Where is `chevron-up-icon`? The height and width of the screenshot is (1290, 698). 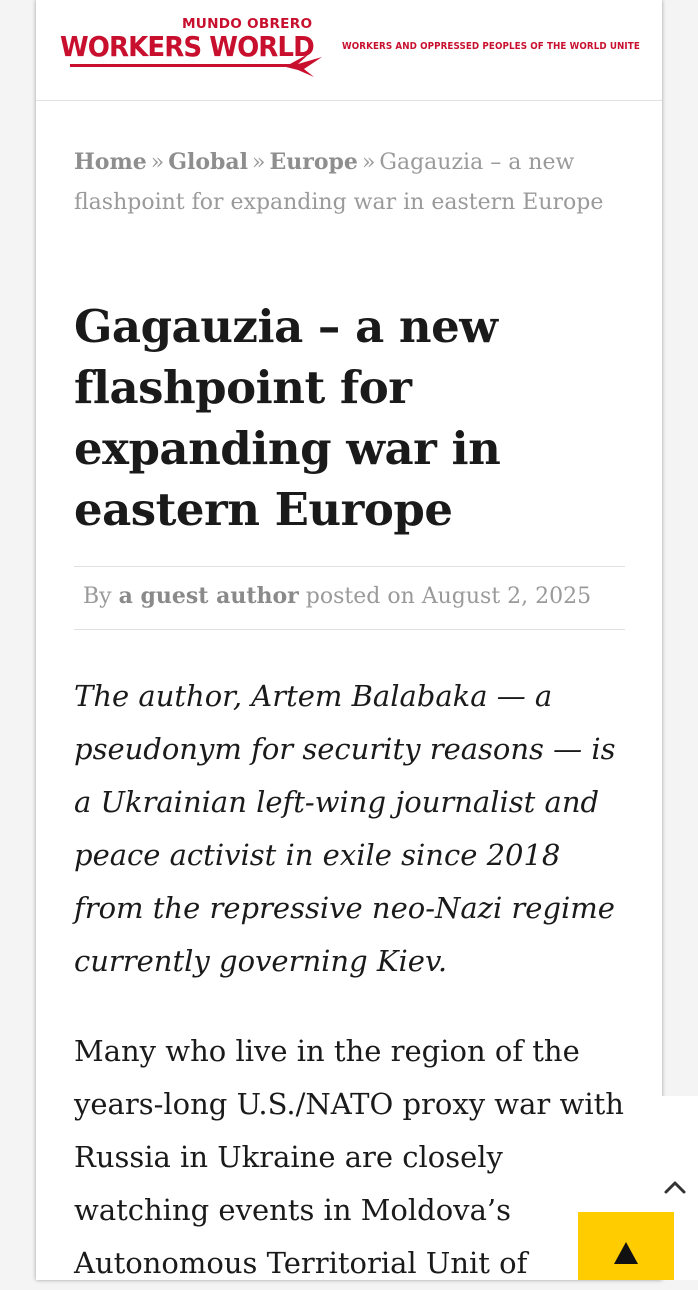 chevron-up-icon is located at coordinates (675, 1187).